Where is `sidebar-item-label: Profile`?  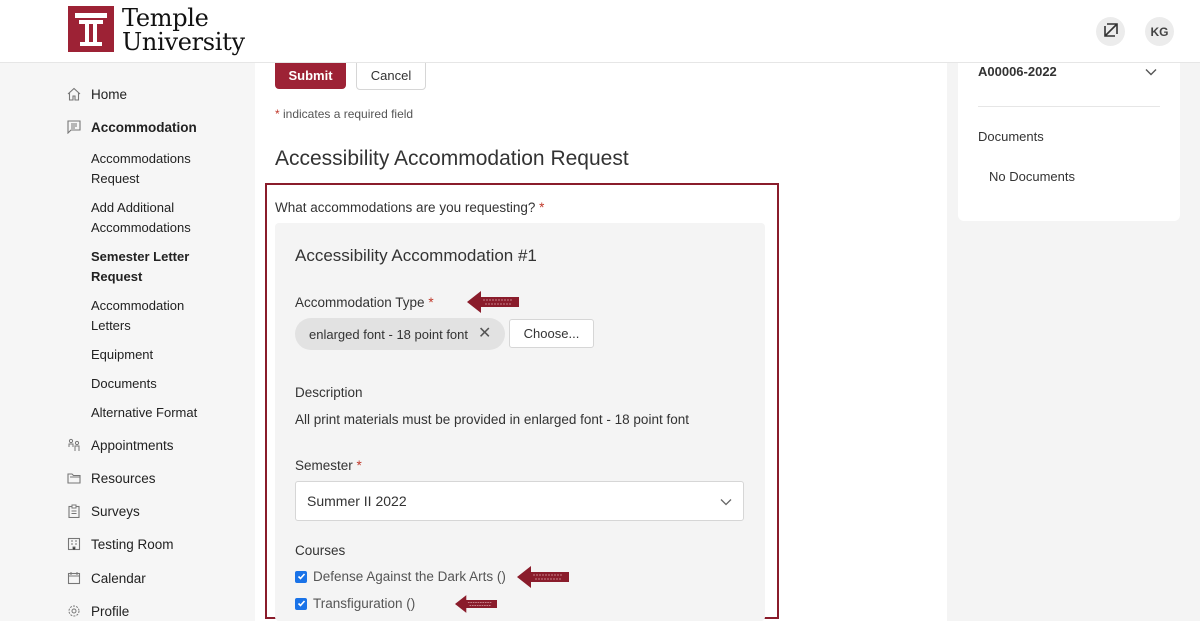
sidebar-item-label: Profile is located at coordinates (110, 611).